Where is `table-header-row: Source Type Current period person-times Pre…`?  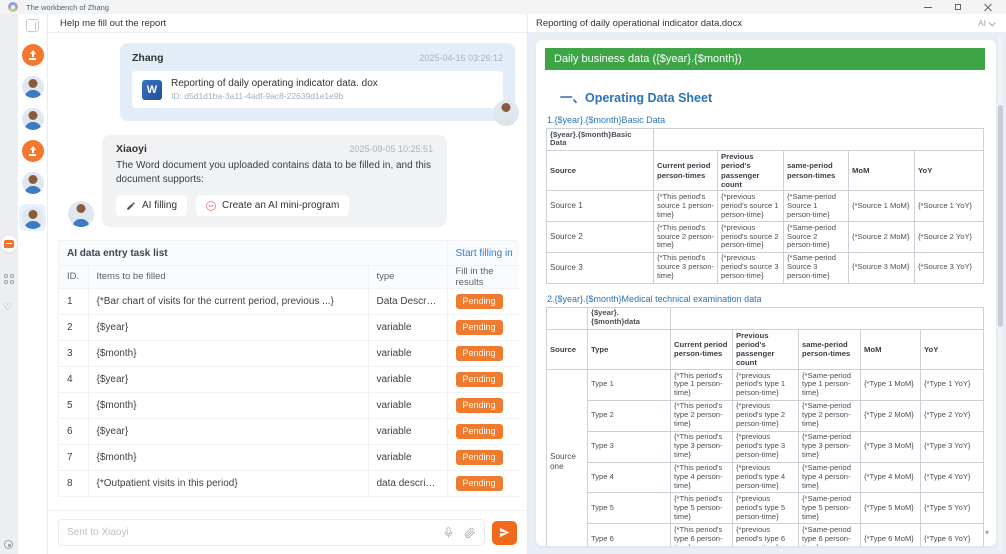 table-header-row: Source Type Current period person-times Pre… is located at coordinates (765, 349).